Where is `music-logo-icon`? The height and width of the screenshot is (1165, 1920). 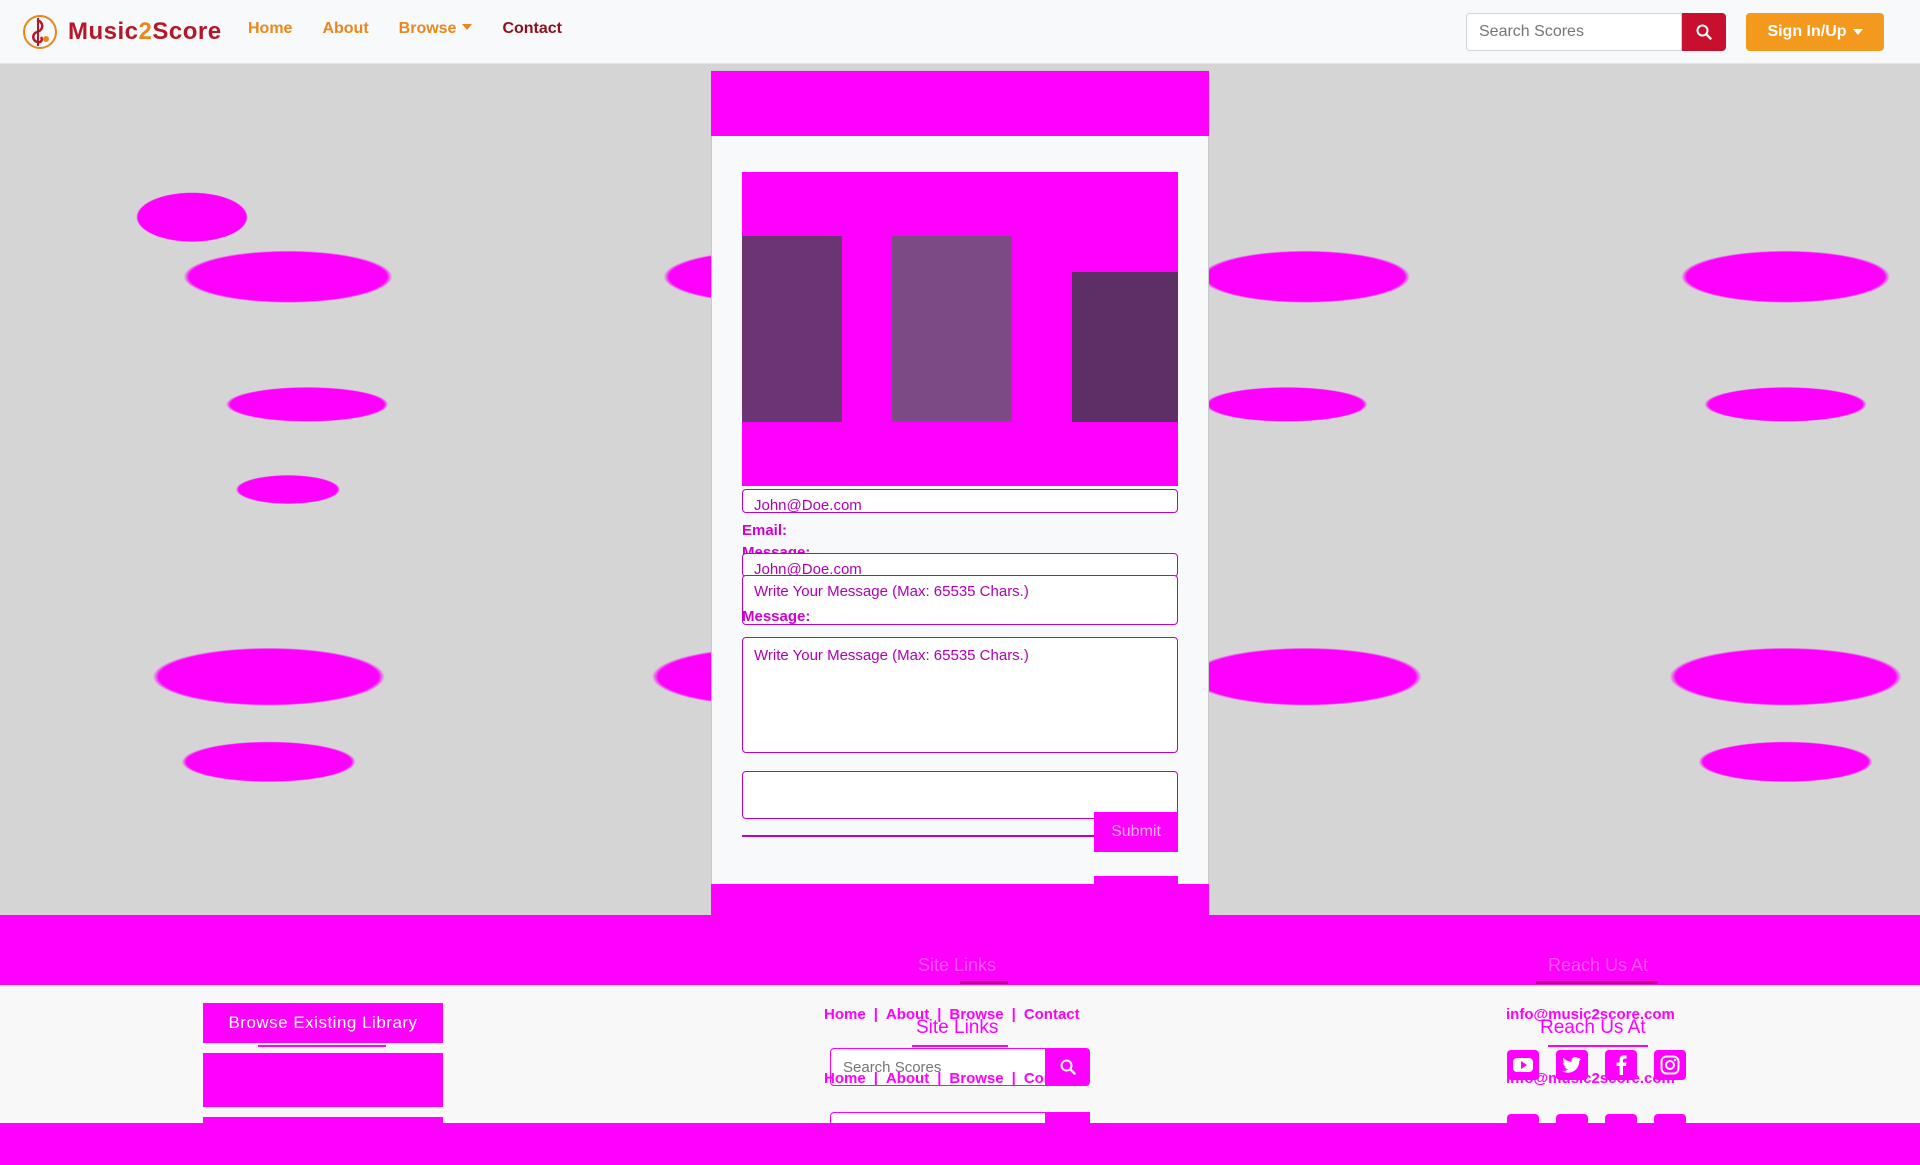
music-logo-icon is located at coordinates (40, 32).